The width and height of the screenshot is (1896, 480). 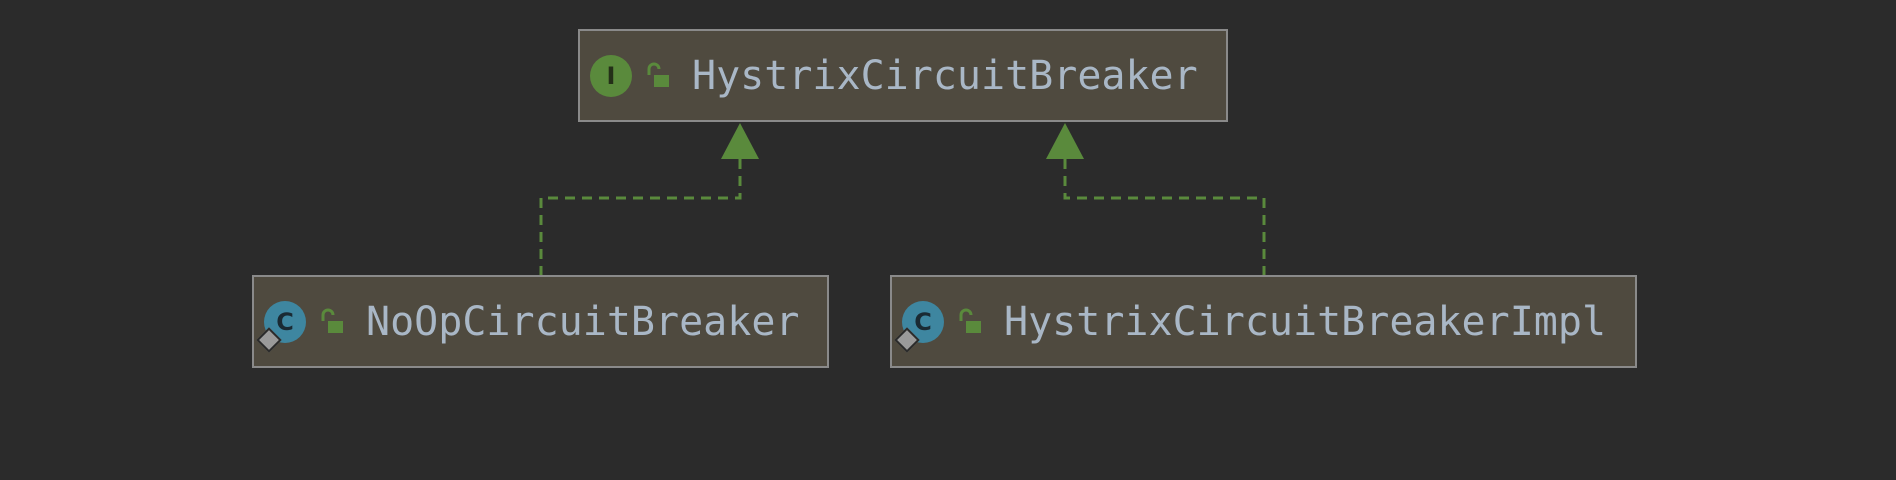 I want to click on node-hystrix-circuit-breaker-impl: C HystrixCircuitBreakerImpl, so click(x=1263, y=321).